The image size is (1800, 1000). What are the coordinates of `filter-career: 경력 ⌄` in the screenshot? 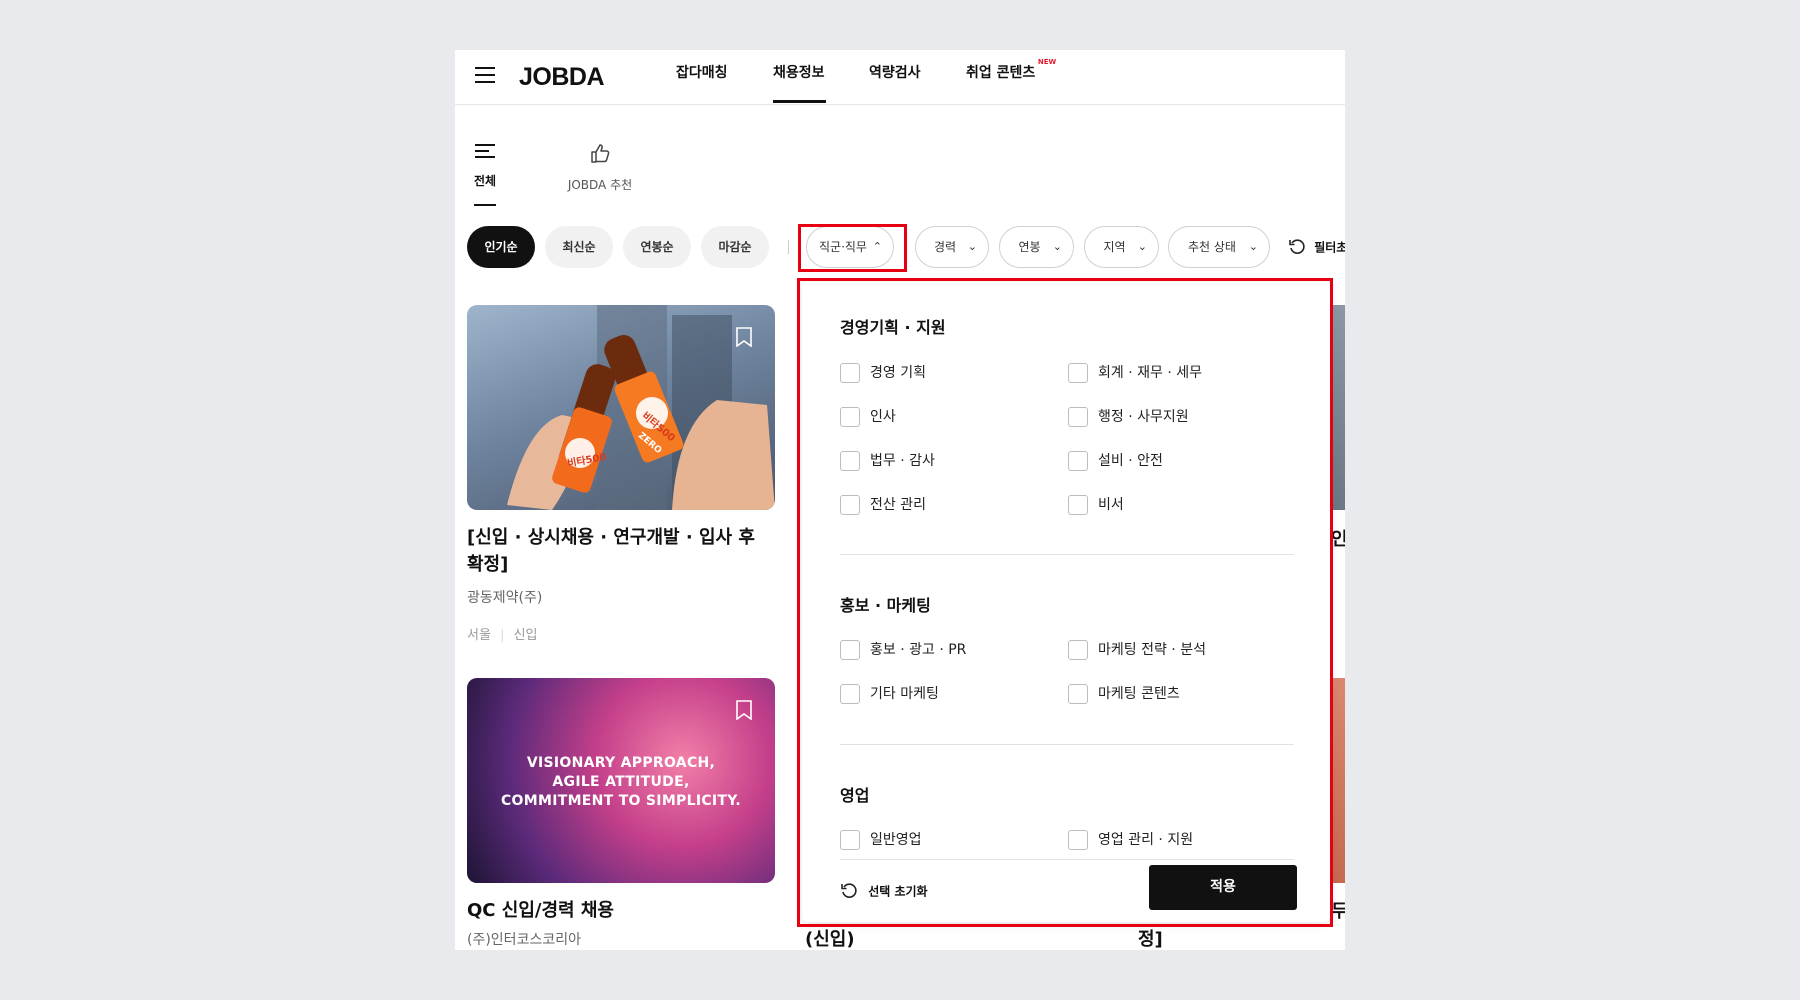 It's located at (952, 247).